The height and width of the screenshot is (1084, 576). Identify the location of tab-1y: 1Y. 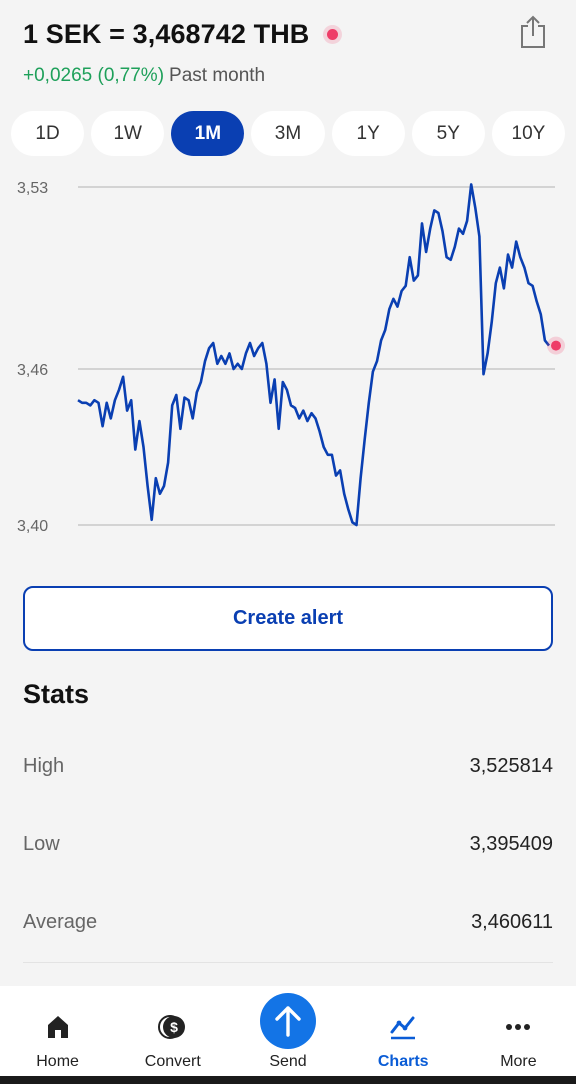
(368, 133).